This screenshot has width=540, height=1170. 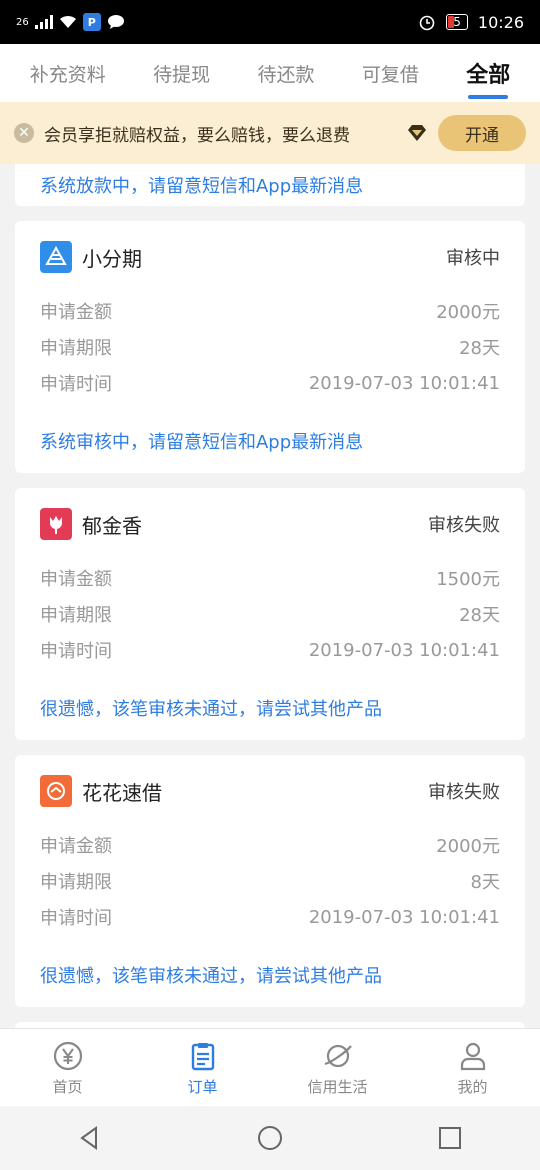 I want to click on app-notification-icon: P, so click(x=91, y=22).